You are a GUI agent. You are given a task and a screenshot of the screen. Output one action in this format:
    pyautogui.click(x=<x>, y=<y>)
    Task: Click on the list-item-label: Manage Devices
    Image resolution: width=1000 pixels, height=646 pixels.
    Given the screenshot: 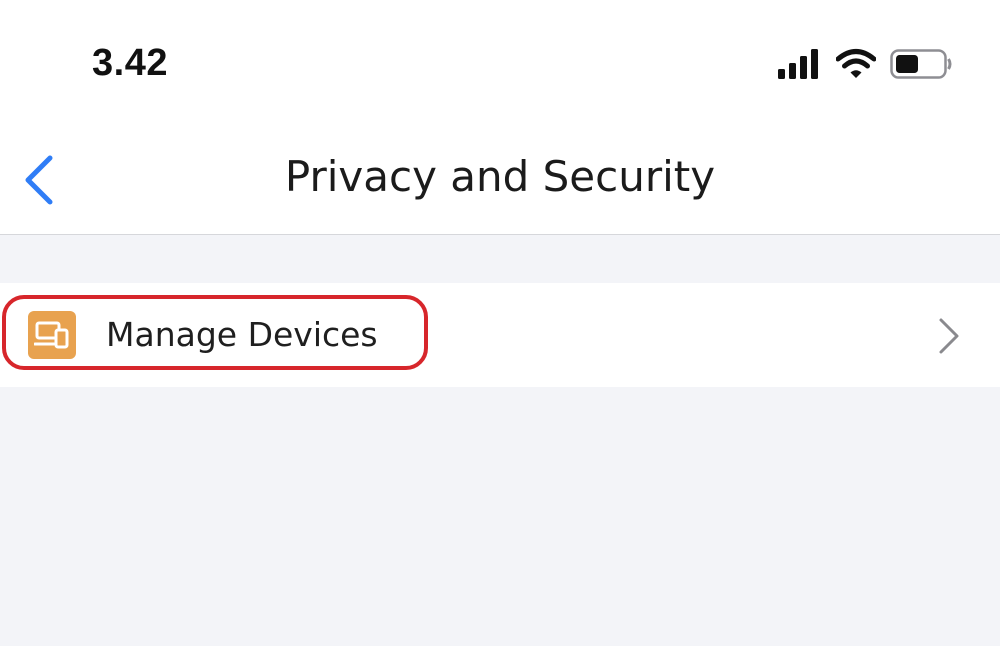 What is the action you would take?
    pyautogui.click(x=242, y=334)
    